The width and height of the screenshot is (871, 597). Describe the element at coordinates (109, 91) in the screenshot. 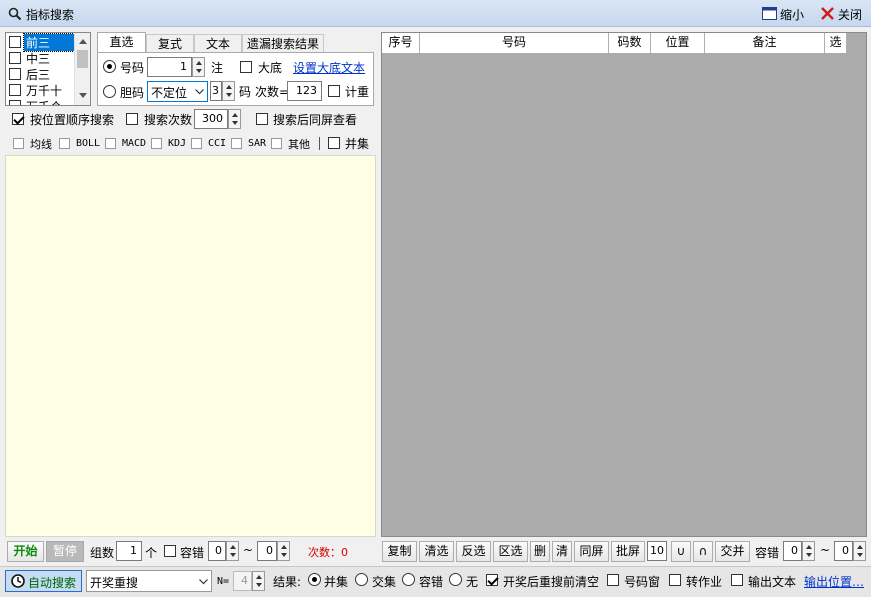

I see `danma-radio` at that location.